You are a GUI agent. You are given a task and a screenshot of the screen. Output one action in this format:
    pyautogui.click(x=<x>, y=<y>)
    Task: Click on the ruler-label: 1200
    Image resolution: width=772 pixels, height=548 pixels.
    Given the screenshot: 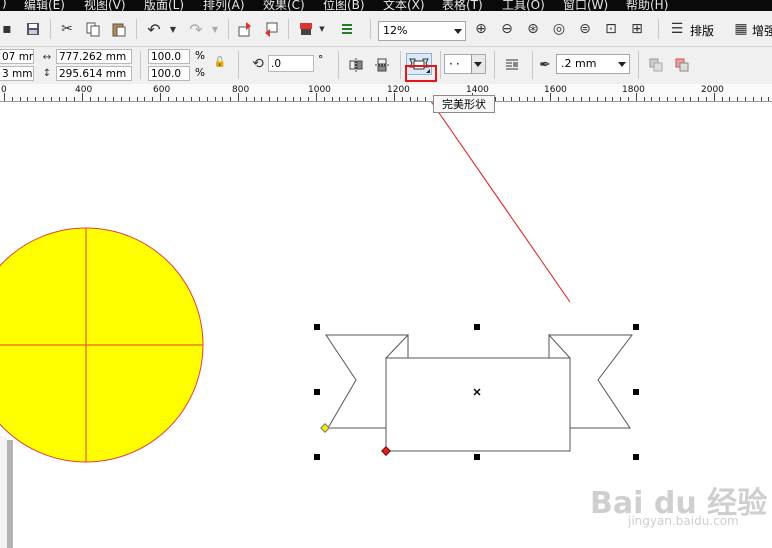 What is the action you would take?
    pyautogui.click(x=398, y=90)
    